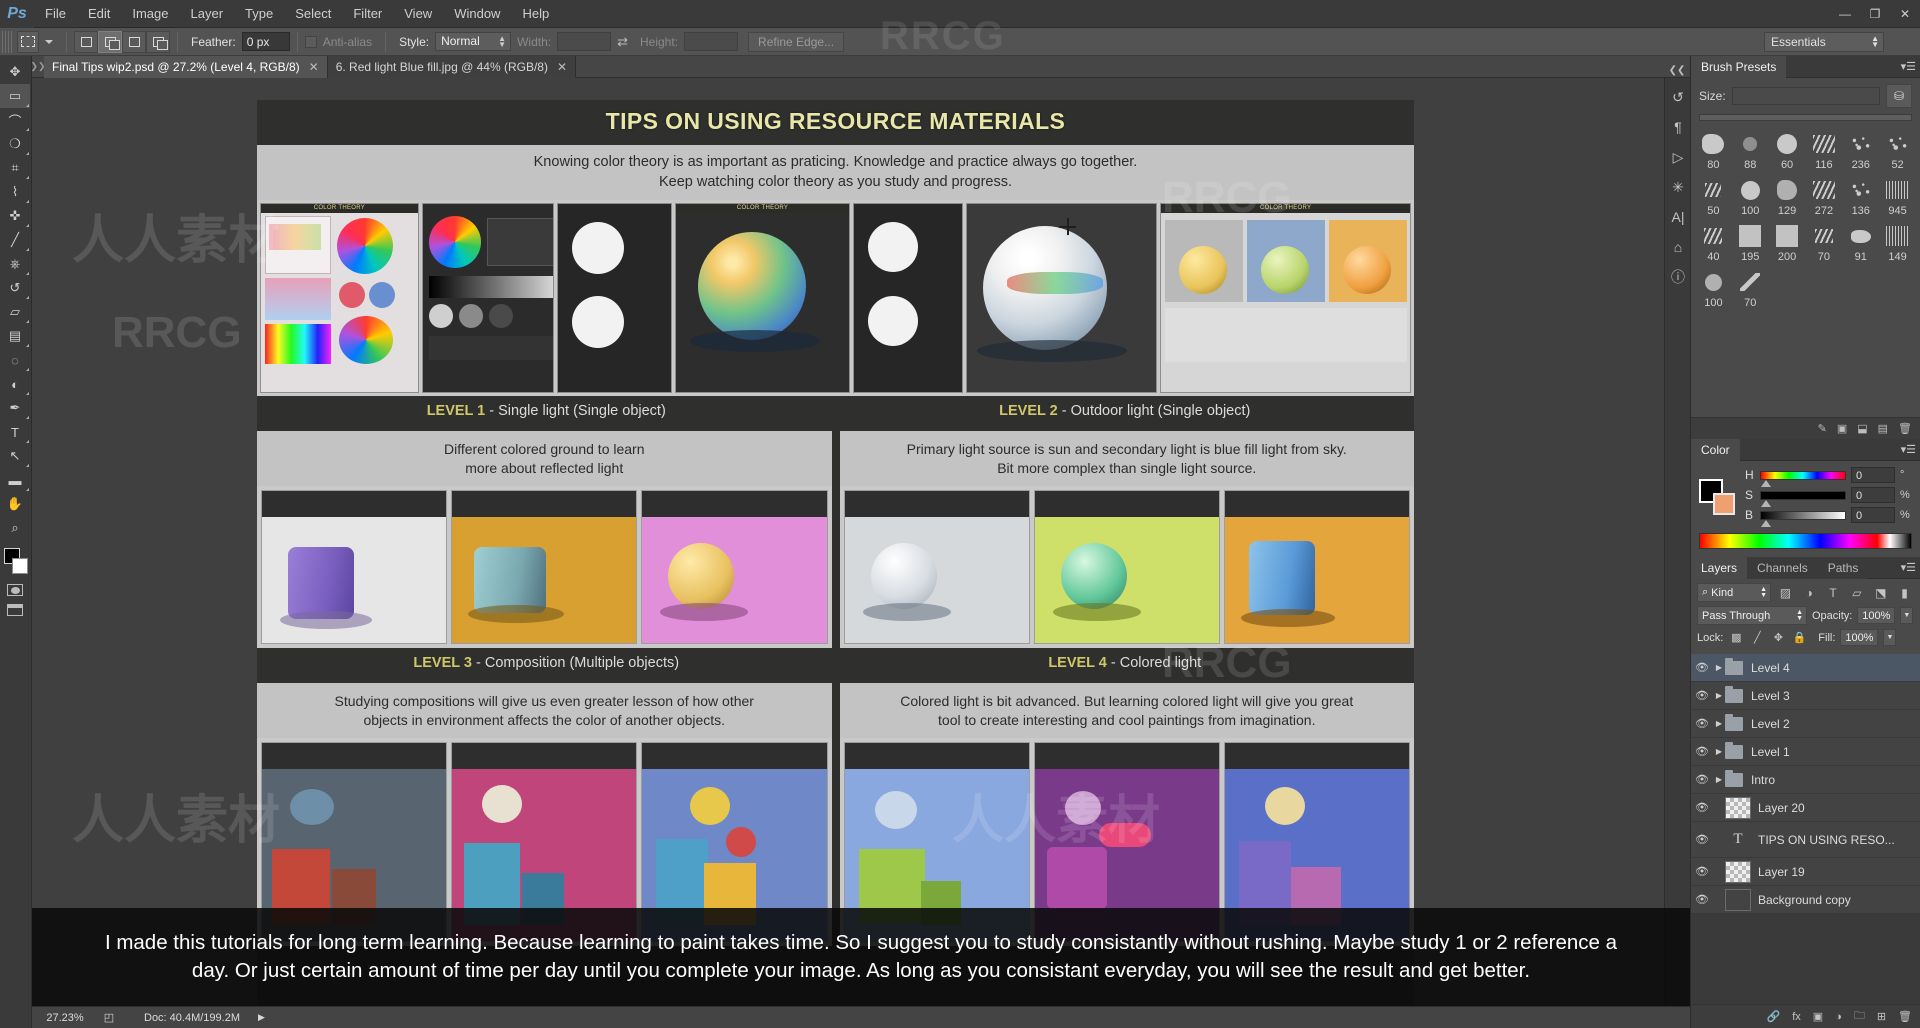 The height and width of the screenshot is (1028, 1920). I want to click on background-color-chip, so click(1724, 504).